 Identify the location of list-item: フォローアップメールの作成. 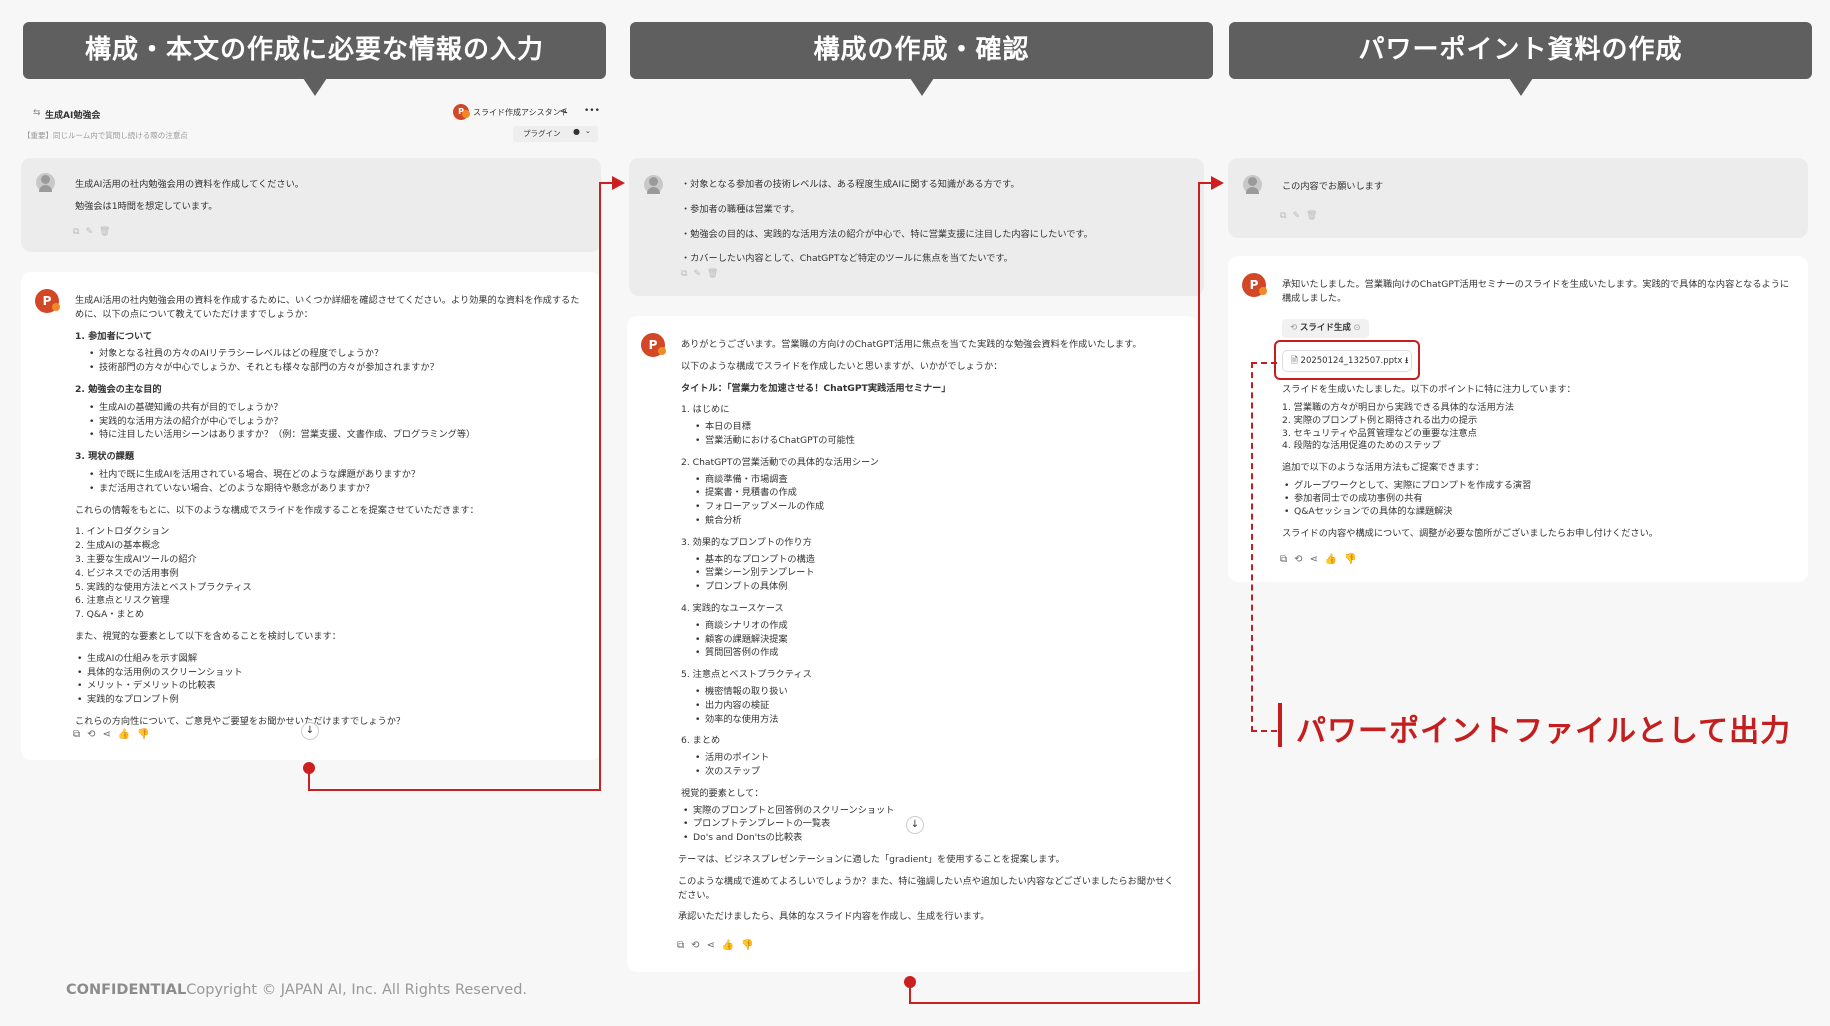
(937, 507).